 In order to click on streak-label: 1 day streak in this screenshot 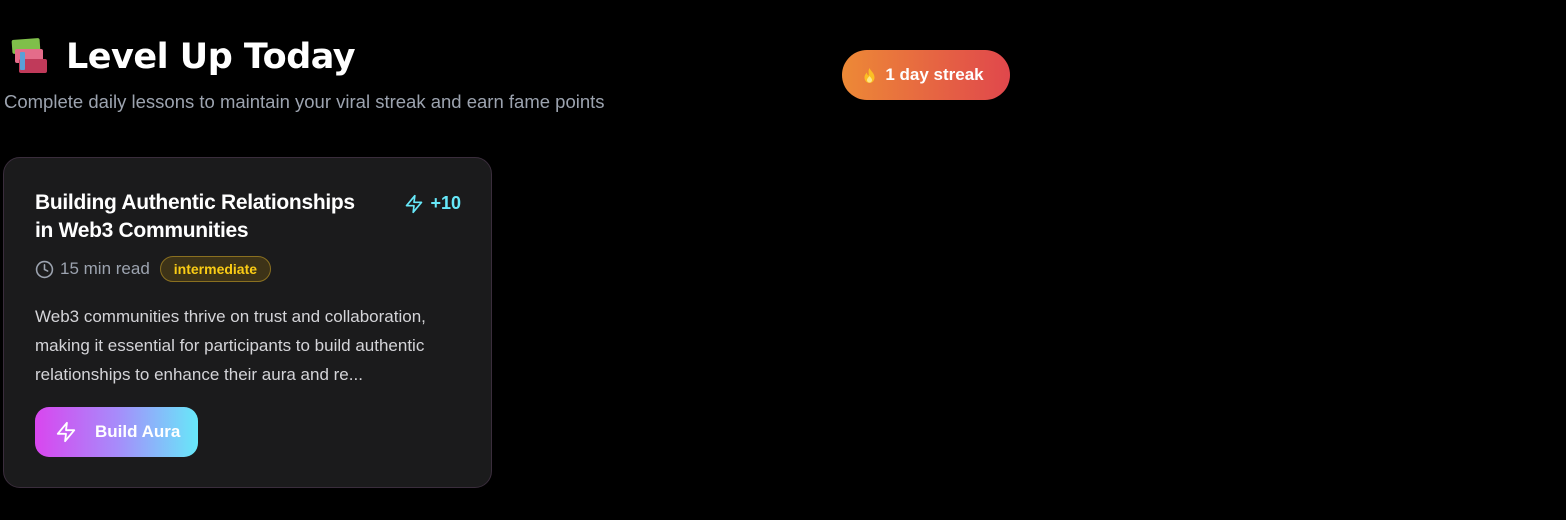, I will do `click(934, 74)`.